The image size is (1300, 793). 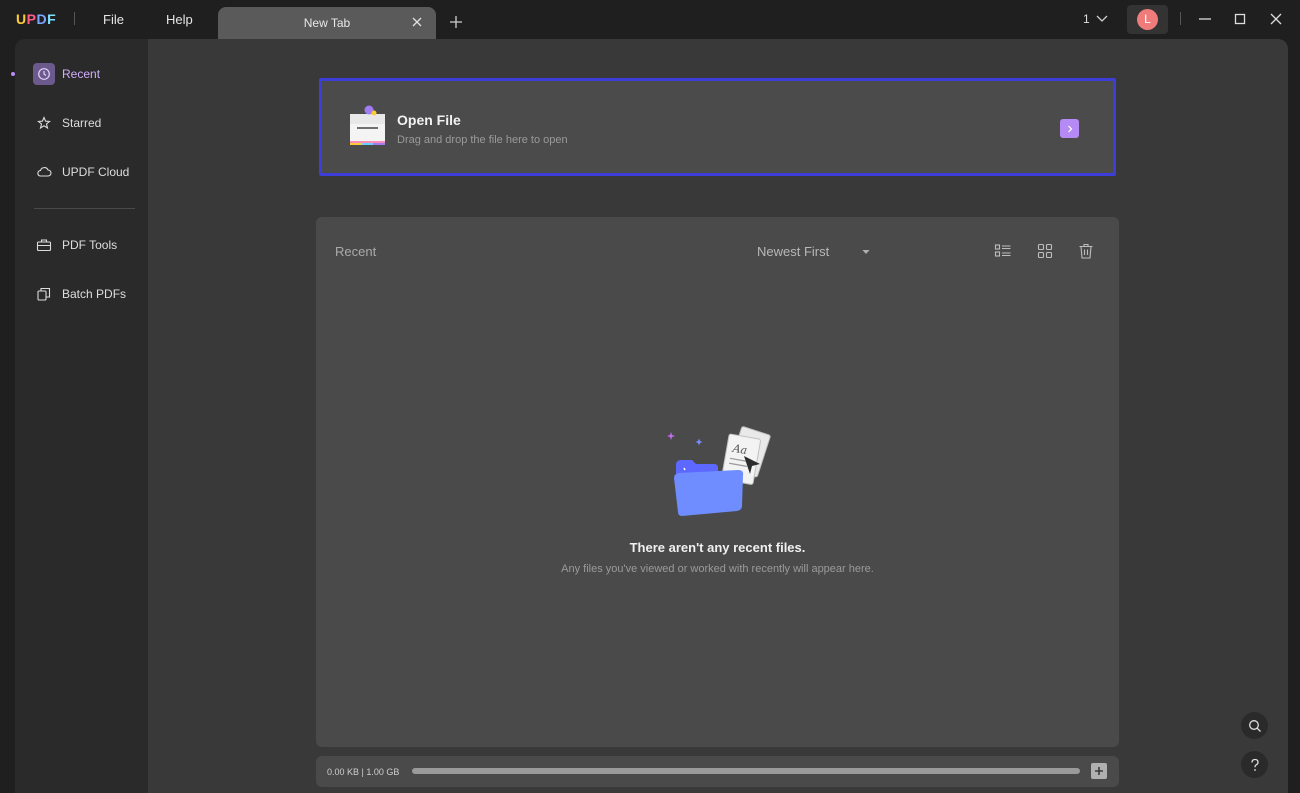 I want to click on recent-panel-title: Recent, so click(x=356, y=251).